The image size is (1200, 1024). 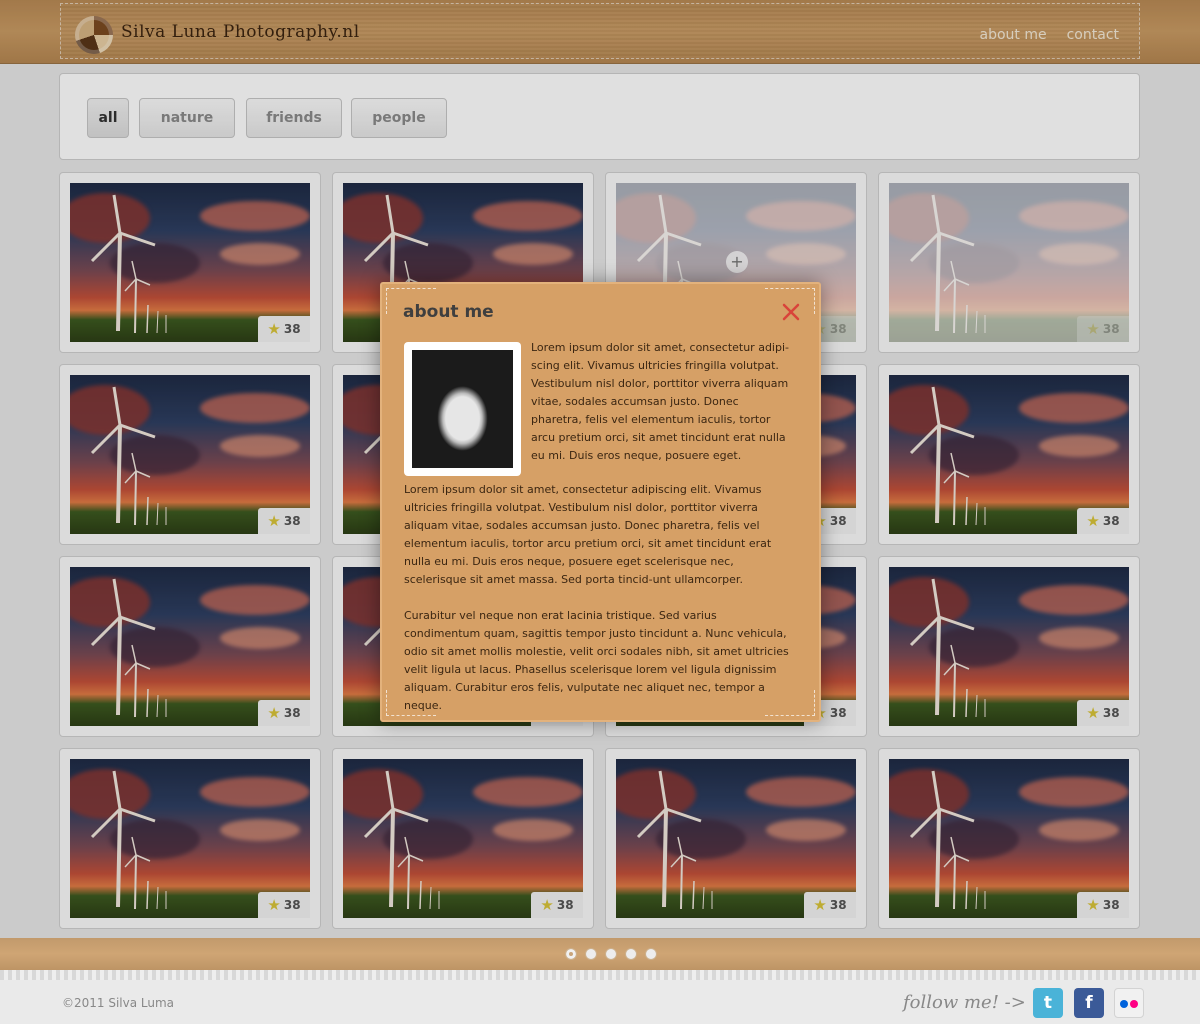 I want to click on twitter-icon: t, so click(x=1048, y=1003).